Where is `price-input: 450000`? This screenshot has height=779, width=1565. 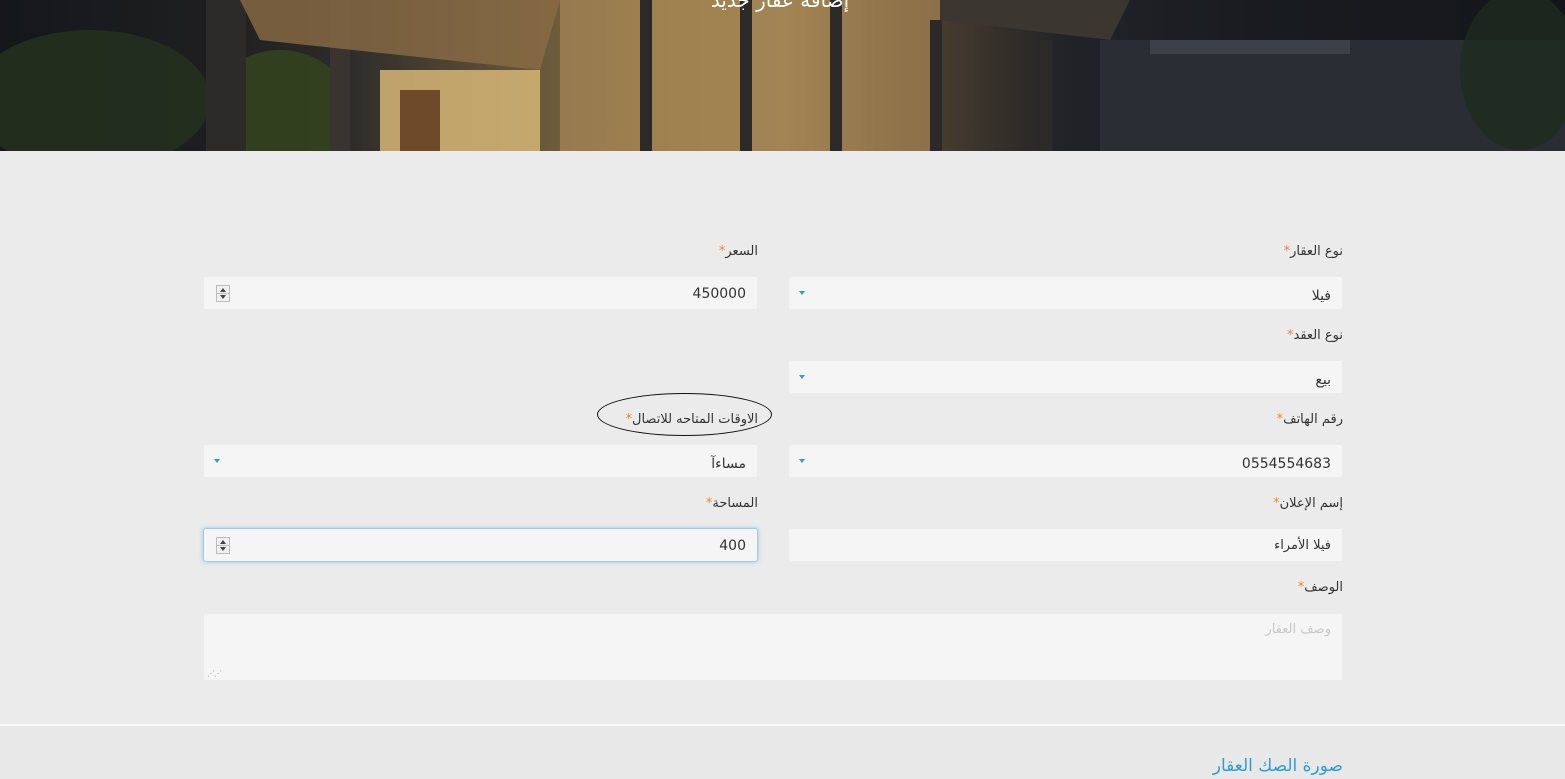 price-input: 450000 is located at coordinates (480, 293).